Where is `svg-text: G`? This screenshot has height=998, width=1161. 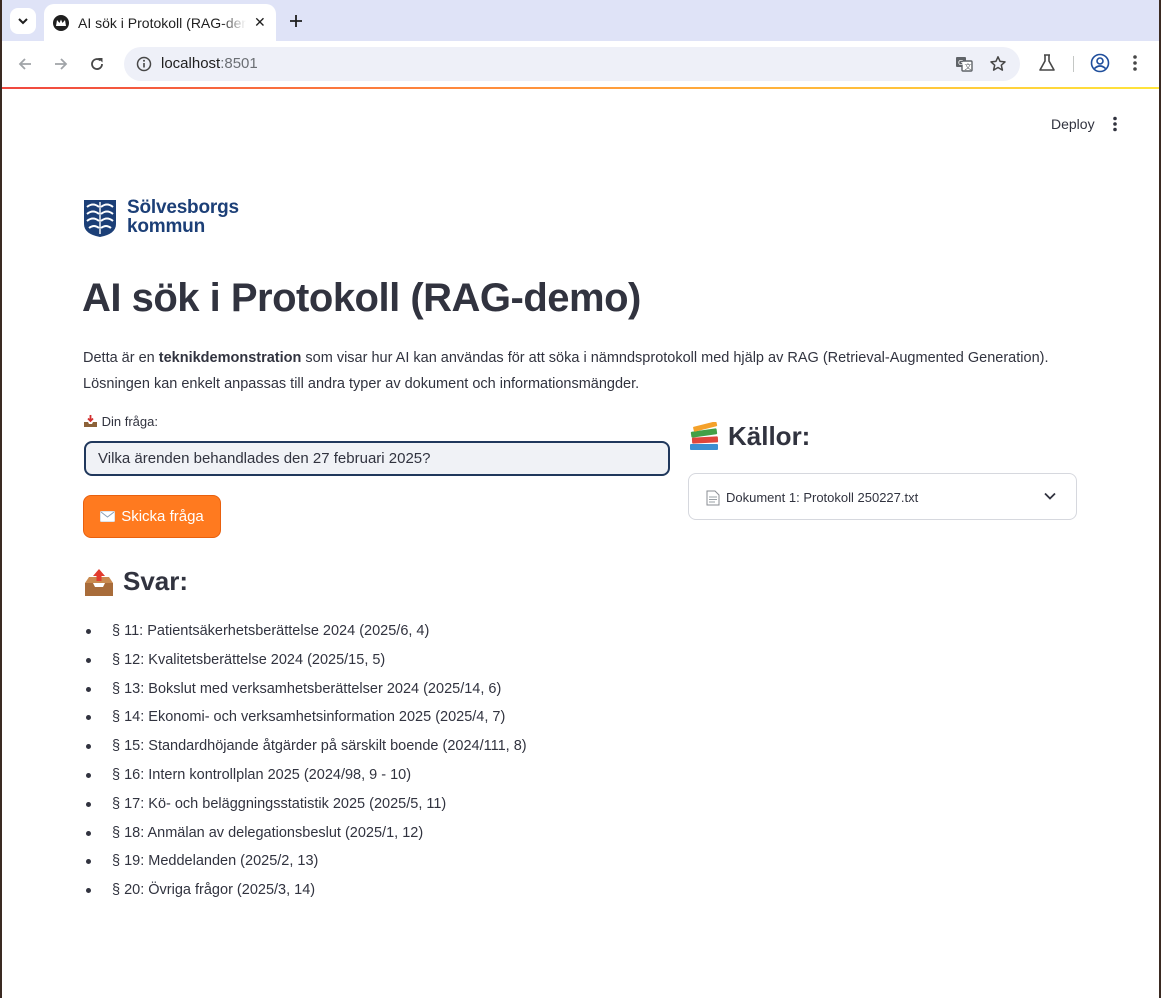
svg-text: G is located at coordinates (960, 63).